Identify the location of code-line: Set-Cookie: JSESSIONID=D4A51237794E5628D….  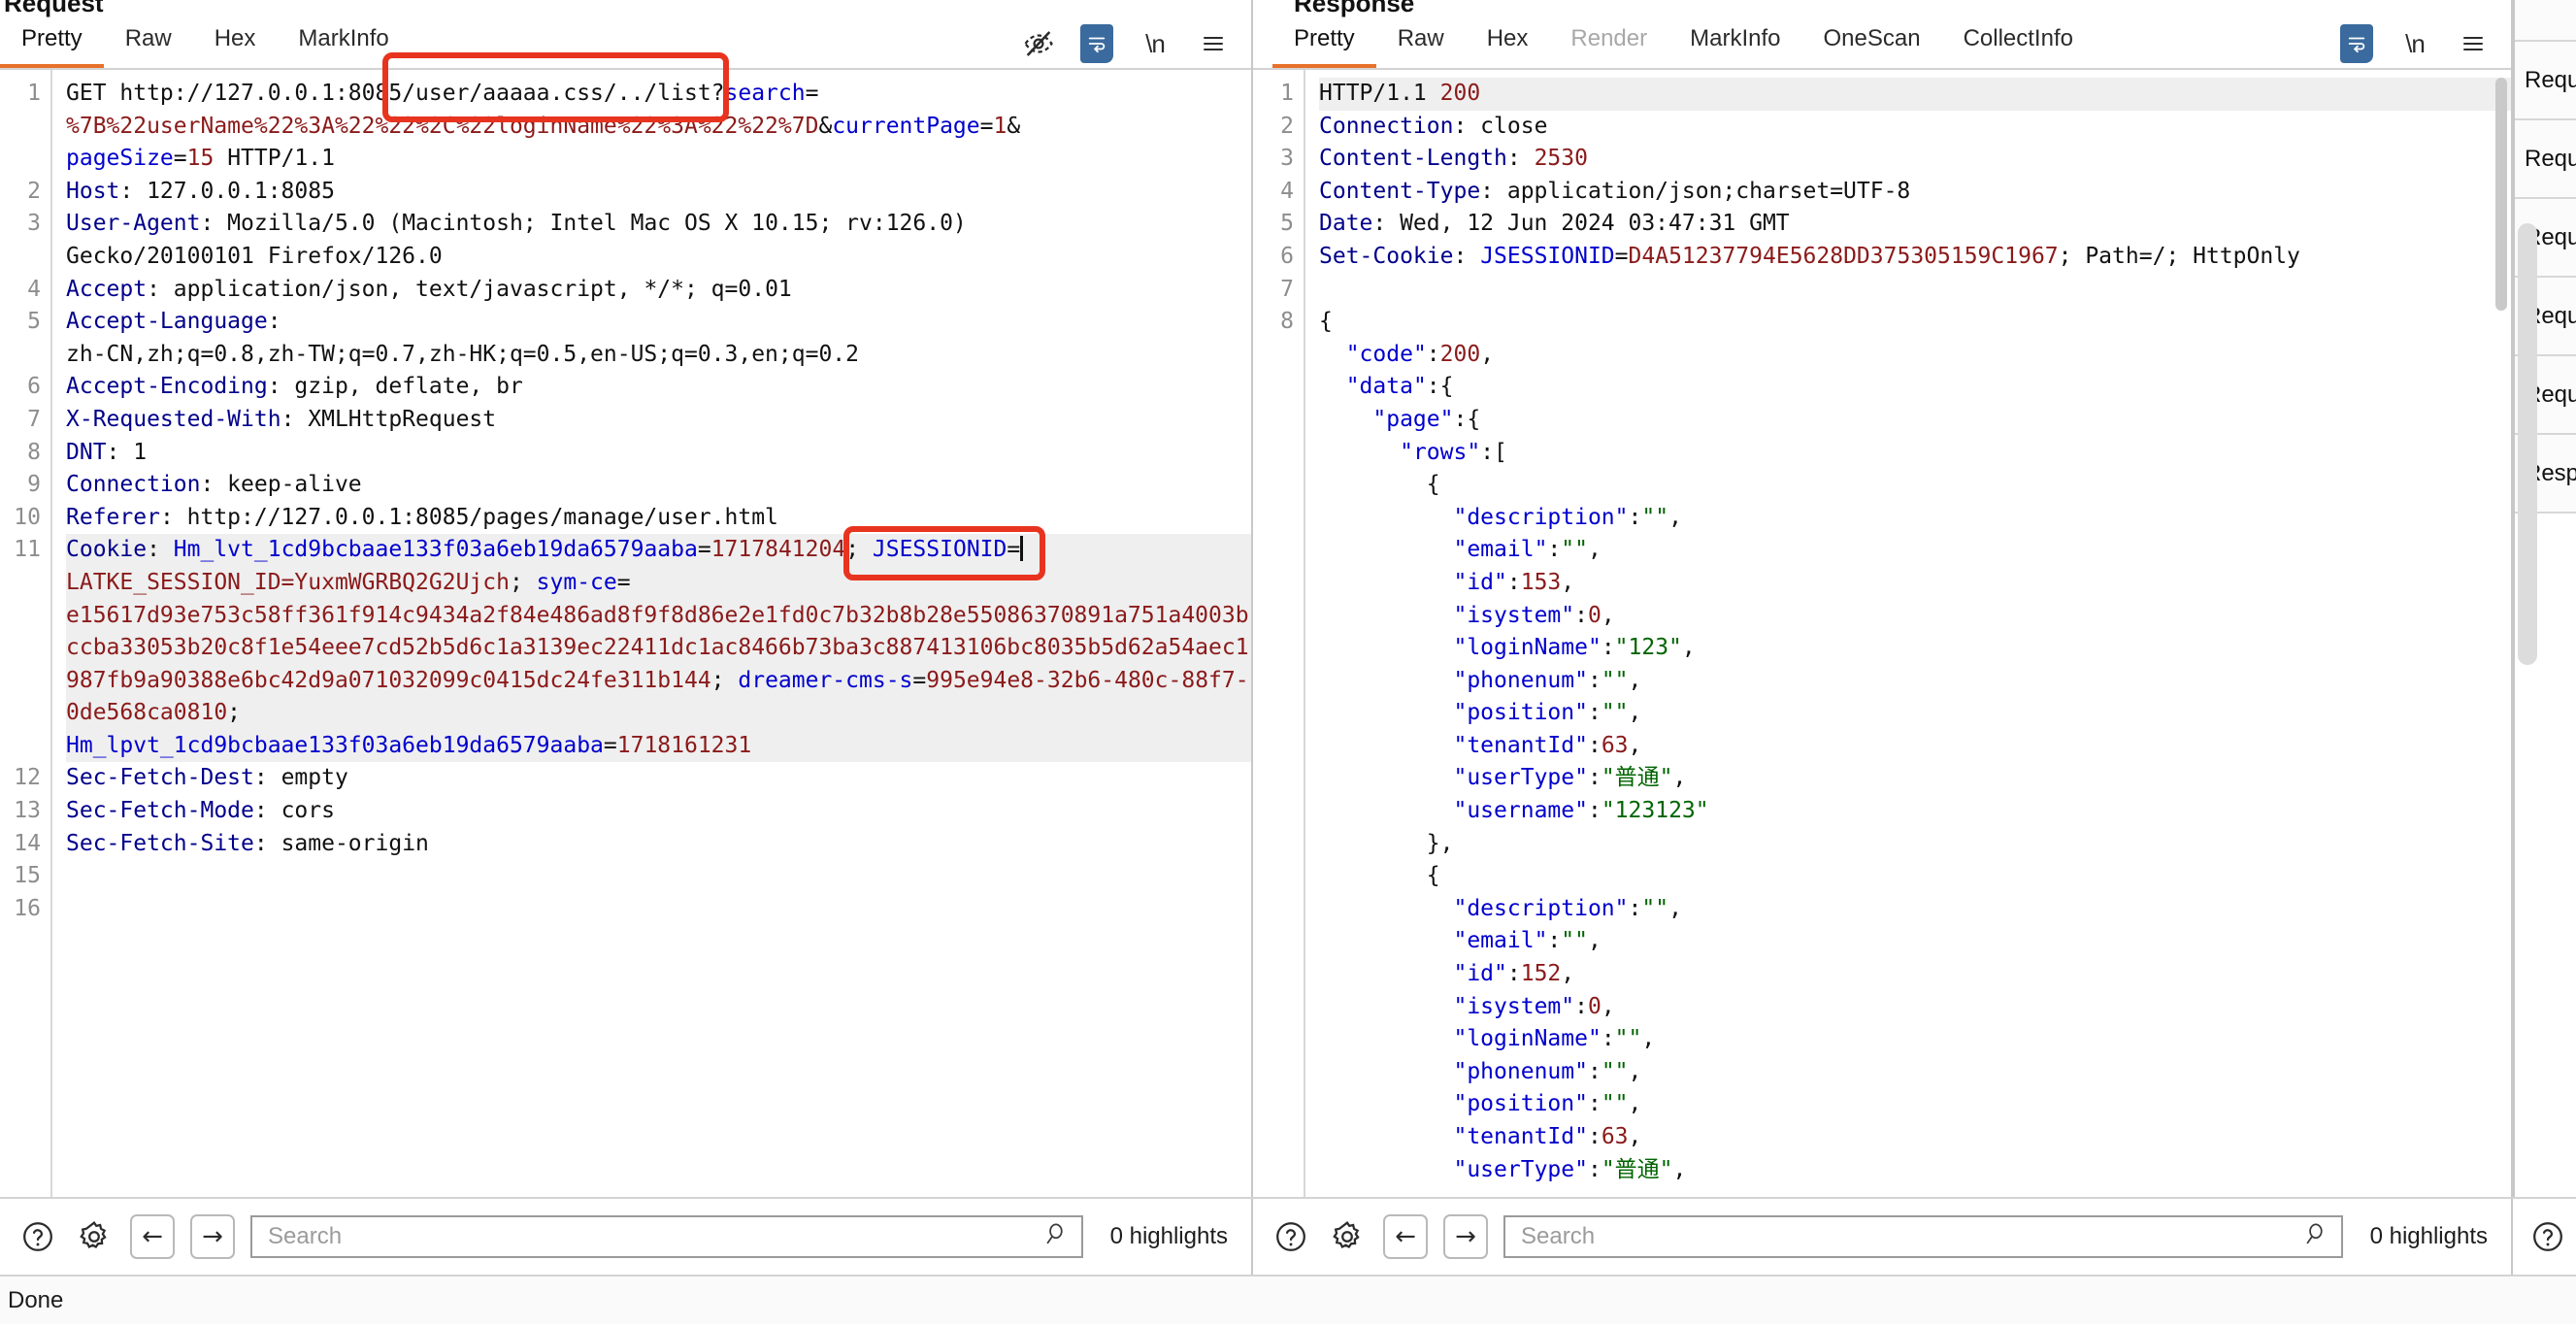
(1810, 256).